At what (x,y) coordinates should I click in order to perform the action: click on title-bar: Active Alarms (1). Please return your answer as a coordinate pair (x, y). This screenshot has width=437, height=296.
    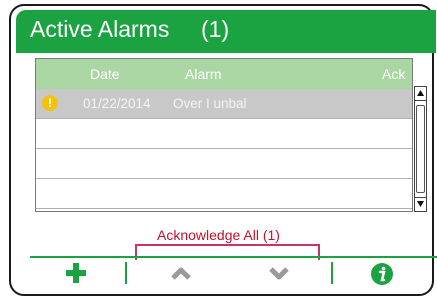
    Looking at the image, I should click on (226, 31).